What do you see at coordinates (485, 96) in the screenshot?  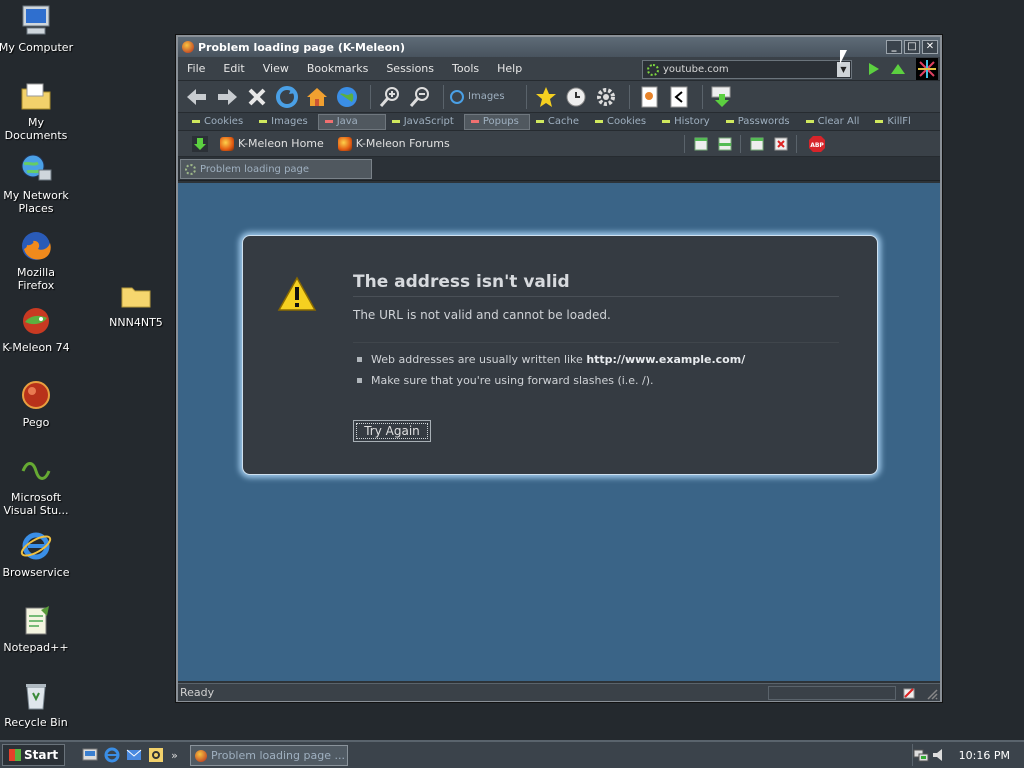 I see `images-toggle: Images` at bounding box center [485, 96].